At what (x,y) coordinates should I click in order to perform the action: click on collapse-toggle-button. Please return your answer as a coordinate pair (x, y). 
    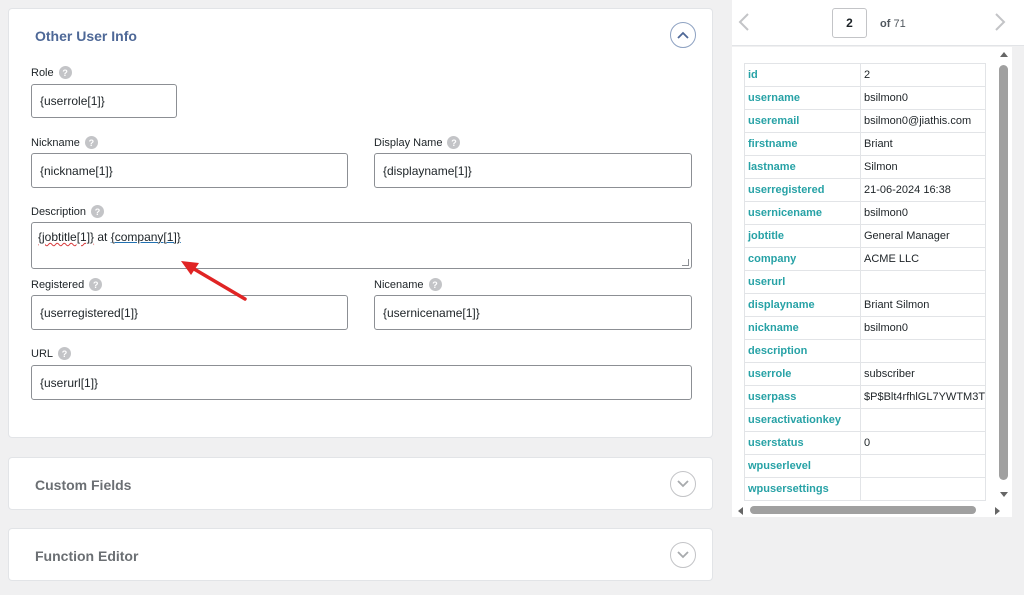
    Looking at the image, I should click on (683, 35).